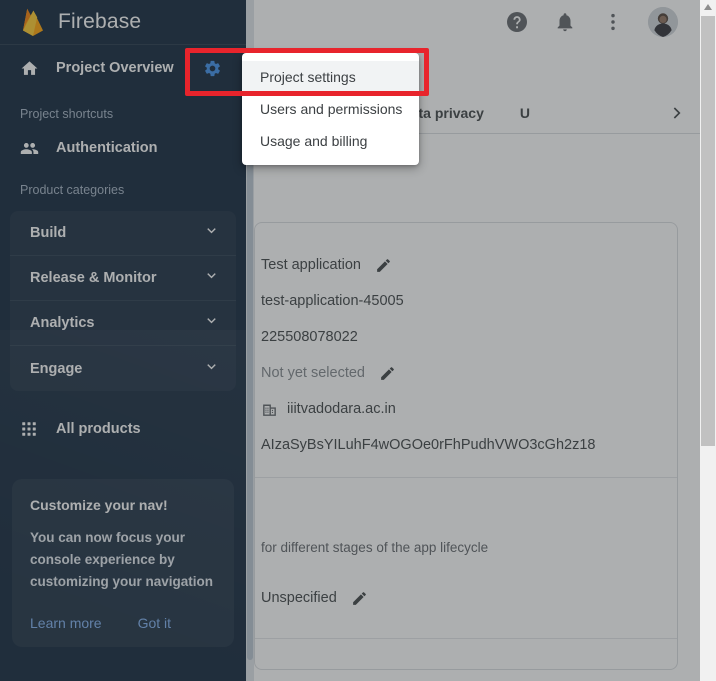 The image size is (716, 681). What do you see at coordinates (708, 7) in the screenshot?
I see `scroll-up-arrow-icon` at bounding box center [708, 7].